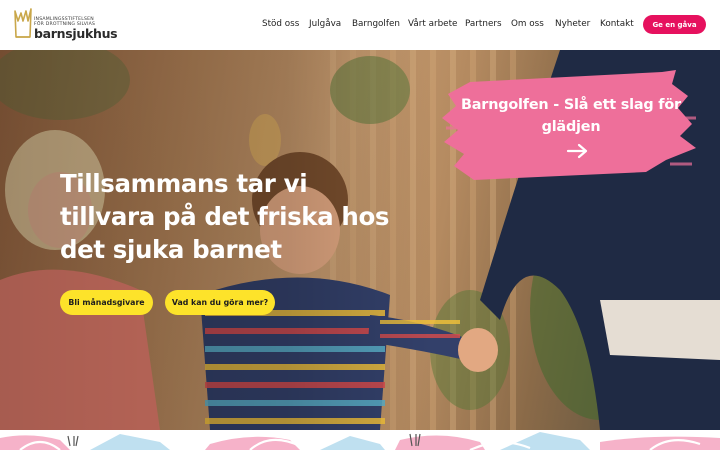 The image size is (720, 450). I want to click on nav-item-kontakt: Kontakt, so click(617, 24).